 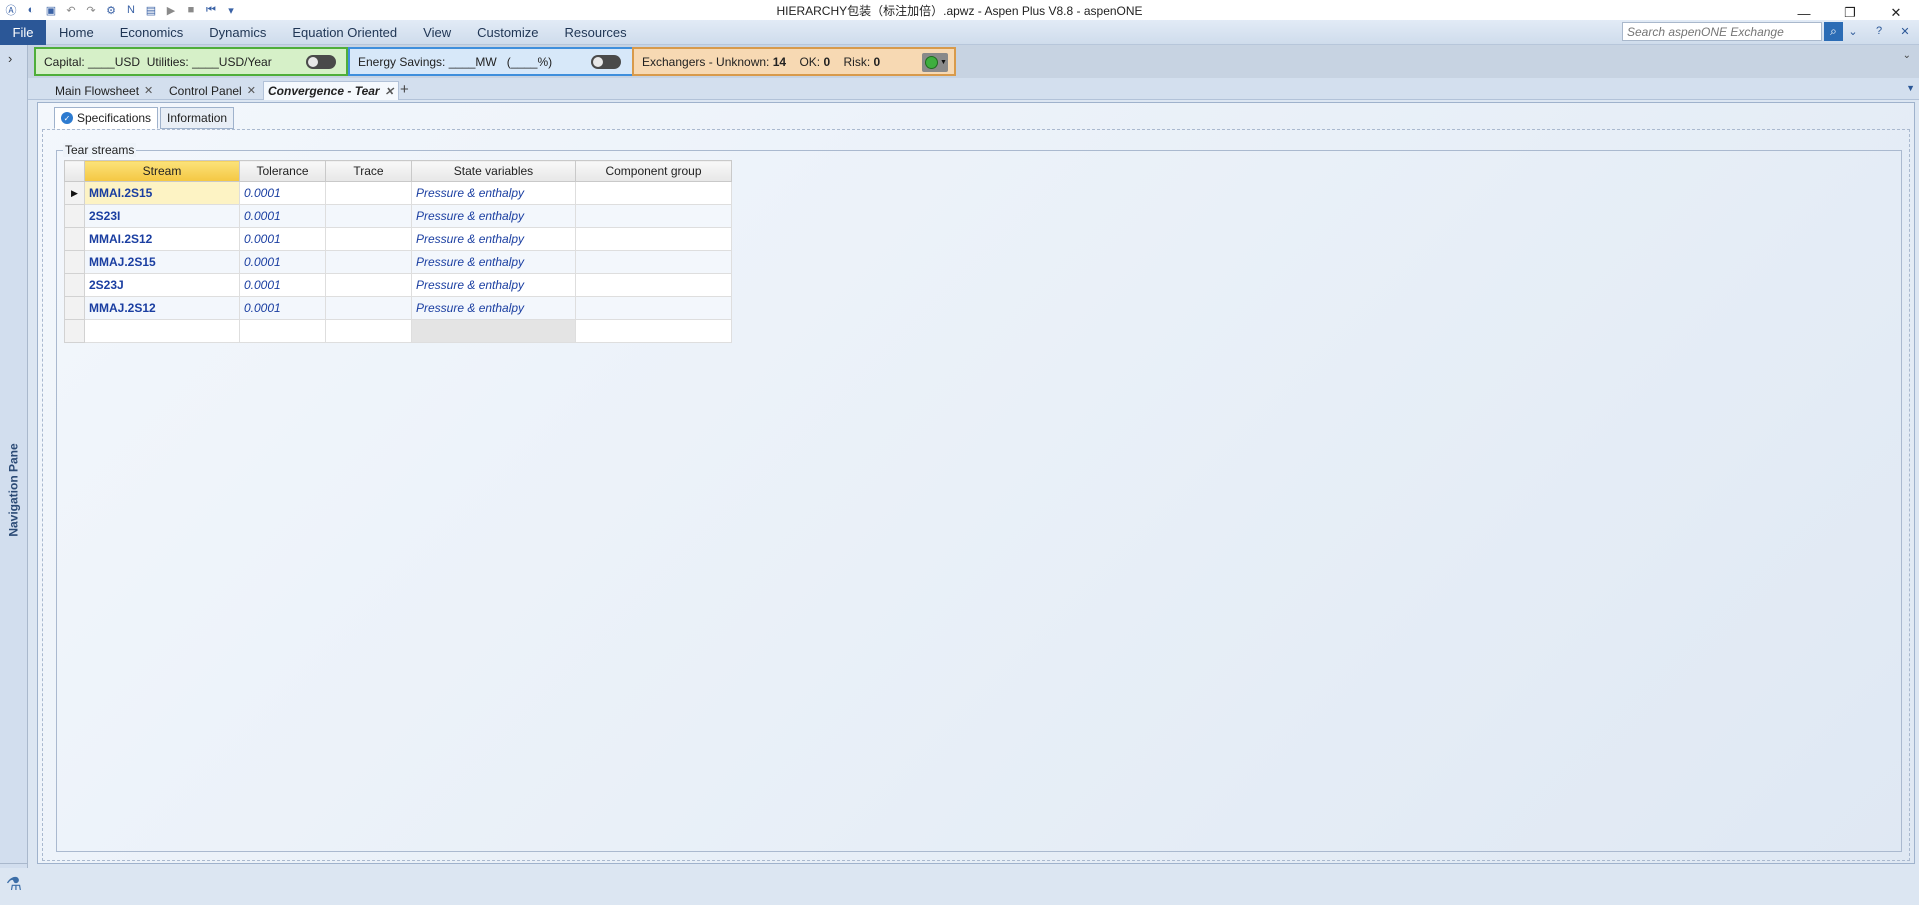 What do you see at coordinates (1833, 31) in the screenshot?
I see `search-icon: ⌕` at bounding box center [1833, 31].